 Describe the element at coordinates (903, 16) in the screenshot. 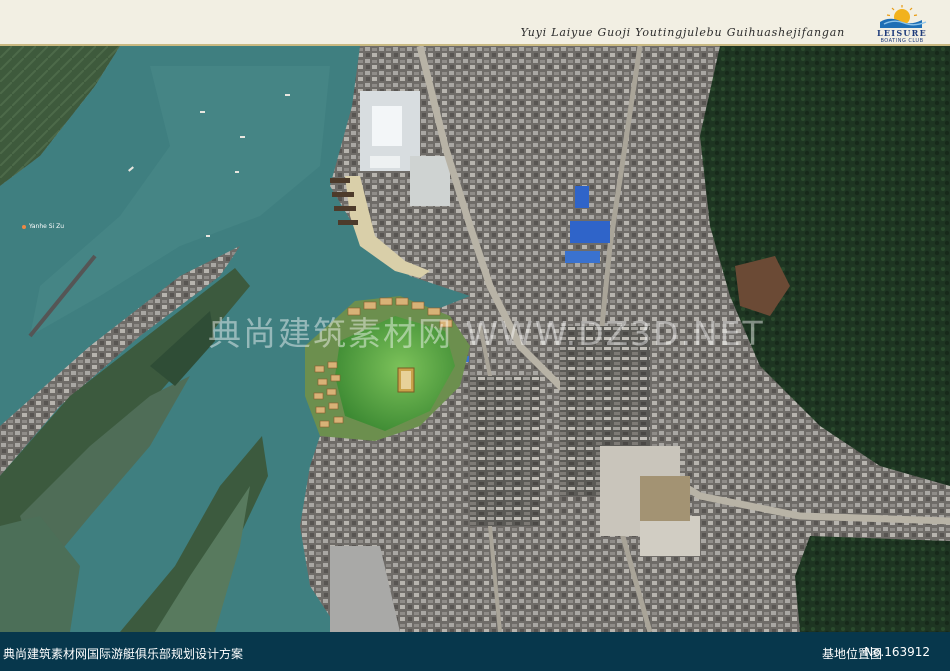

I see `sun-wave-icon` at that location.